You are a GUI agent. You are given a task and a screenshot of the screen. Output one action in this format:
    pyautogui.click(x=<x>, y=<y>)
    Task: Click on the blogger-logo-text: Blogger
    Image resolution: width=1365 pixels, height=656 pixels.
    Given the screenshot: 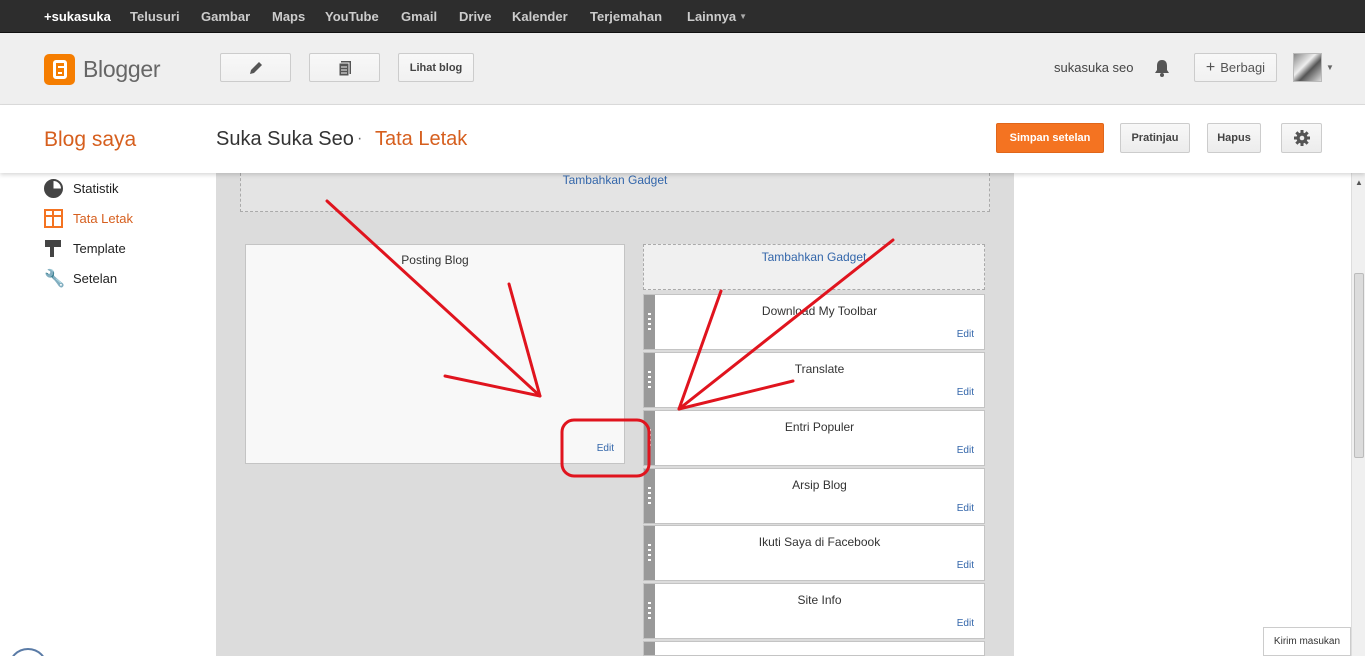 What is the action you would take?
    pyautogui.click(x=121, y=69)
    